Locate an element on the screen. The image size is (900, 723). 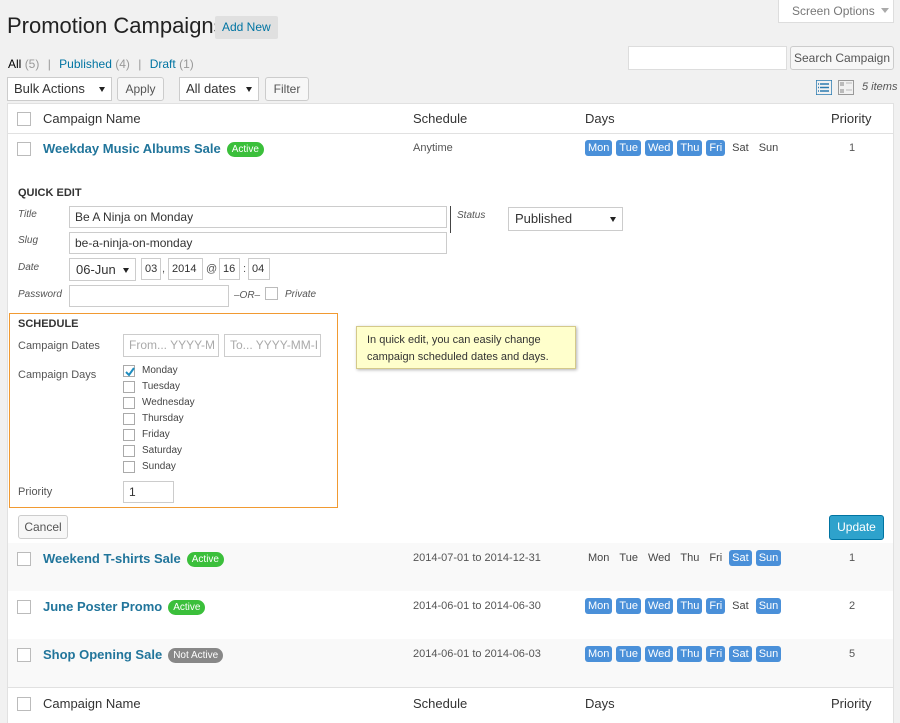
screen-options-button: Screen Options is located at coordinates (836, 11).